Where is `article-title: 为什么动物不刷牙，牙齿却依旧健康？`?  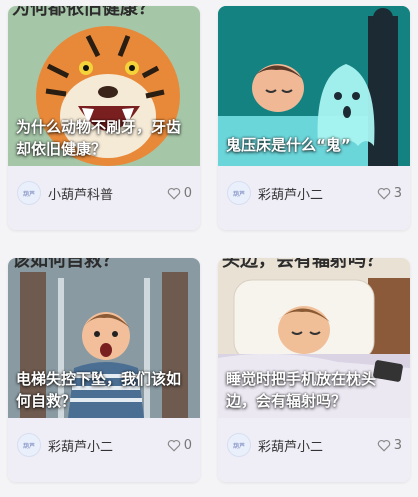
article-title: 为什么动物不刷牙，牙齿却依旧健康？ is located at coordinates (99, 138).